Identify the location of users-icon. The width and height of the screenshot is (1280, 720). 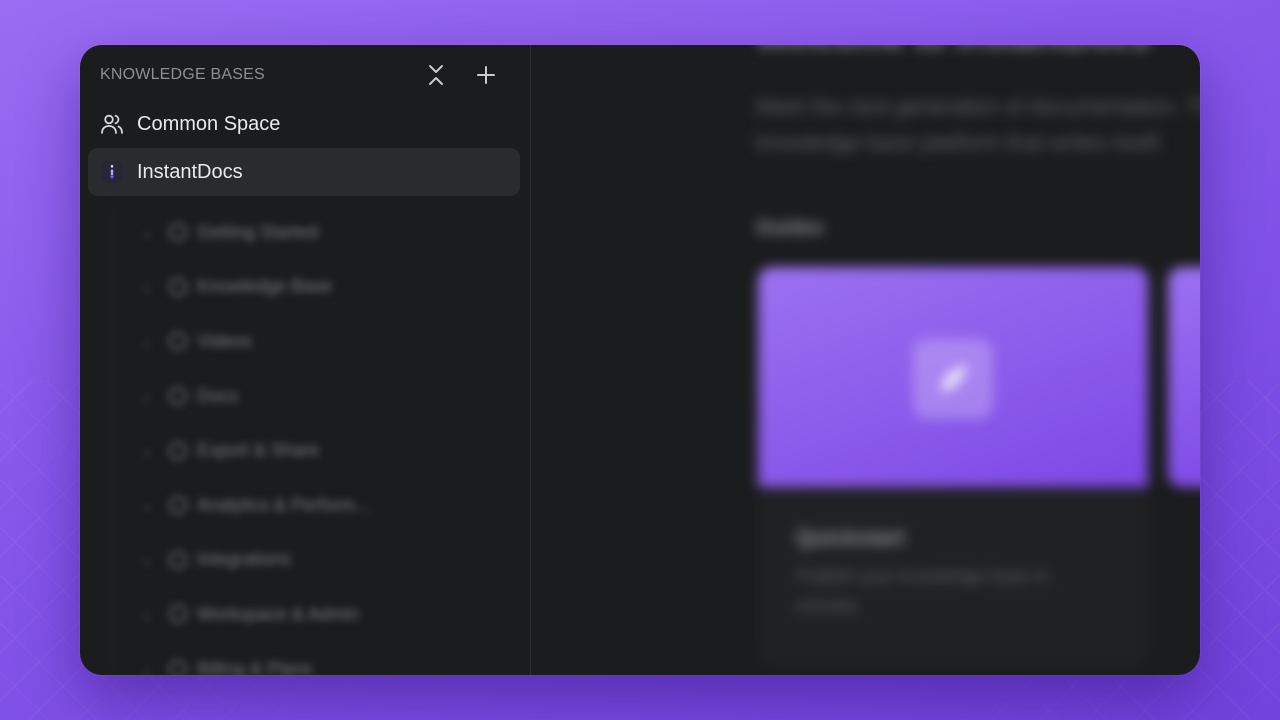
(112, 124).